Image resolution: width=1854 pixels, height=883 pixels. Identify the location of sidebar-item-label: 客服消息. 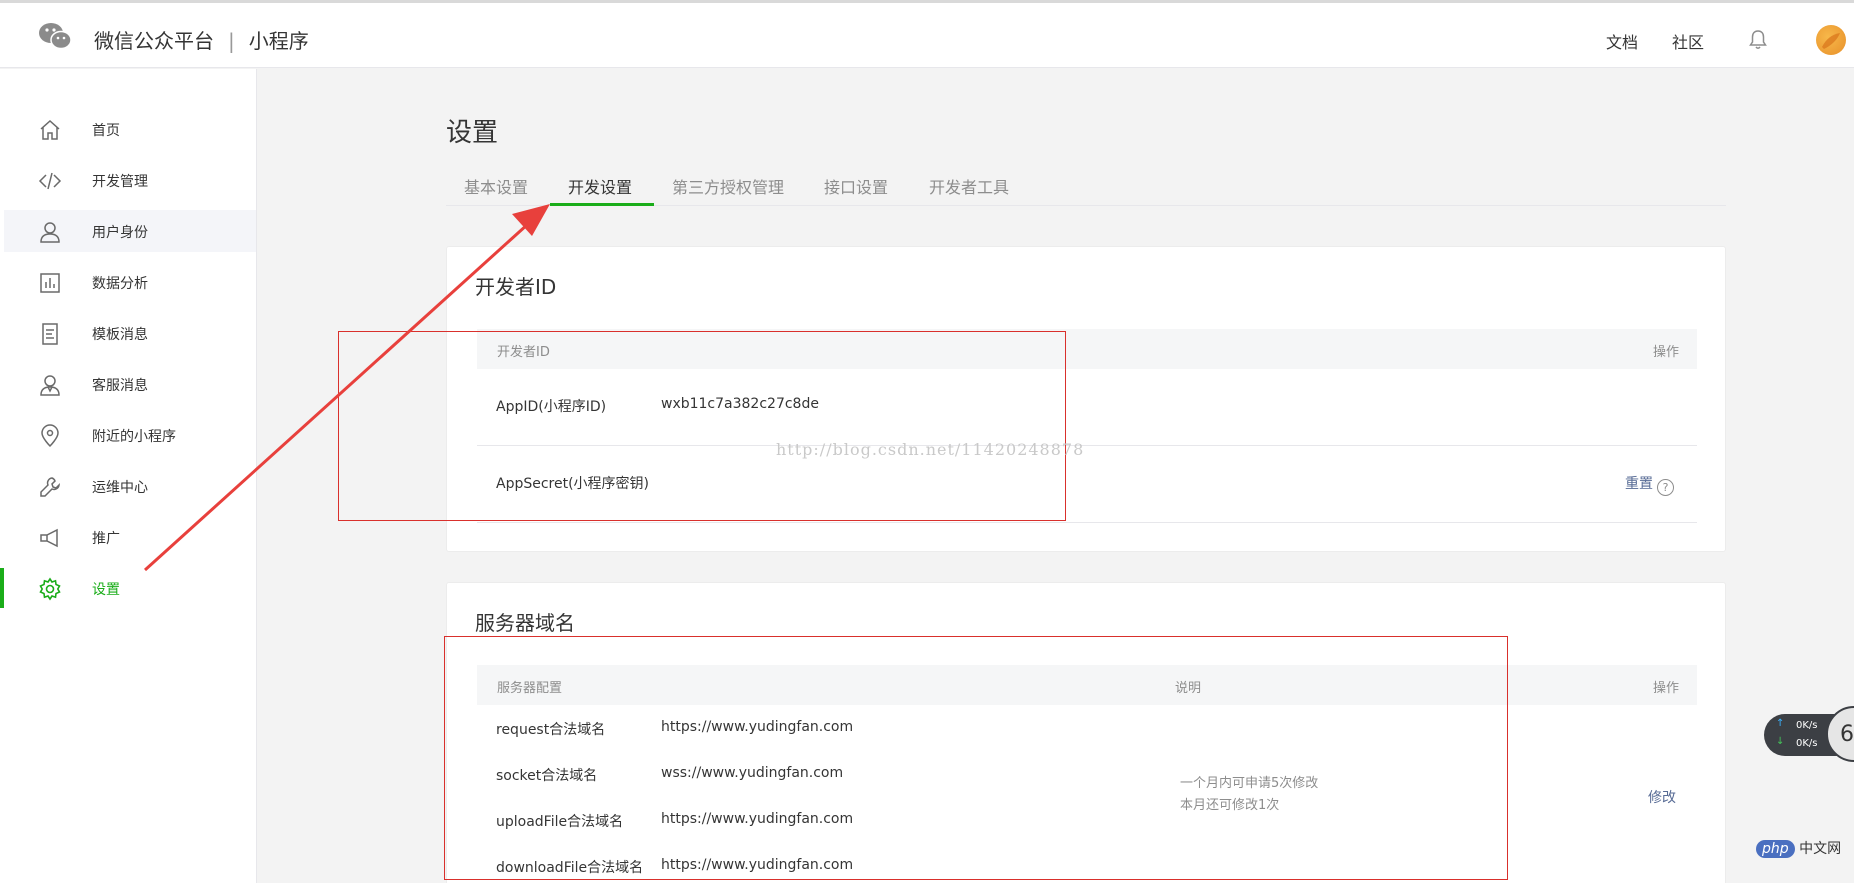
(120, 386).